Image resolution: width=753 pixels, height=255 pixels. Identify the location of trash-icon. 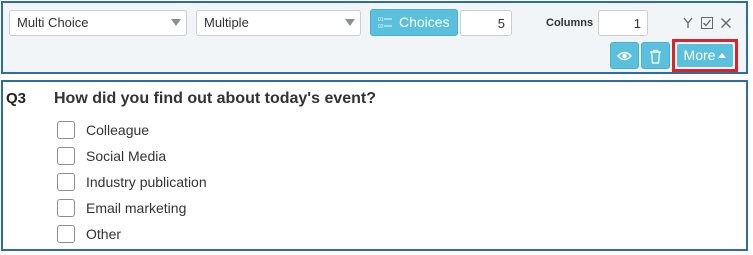
(655, 56).